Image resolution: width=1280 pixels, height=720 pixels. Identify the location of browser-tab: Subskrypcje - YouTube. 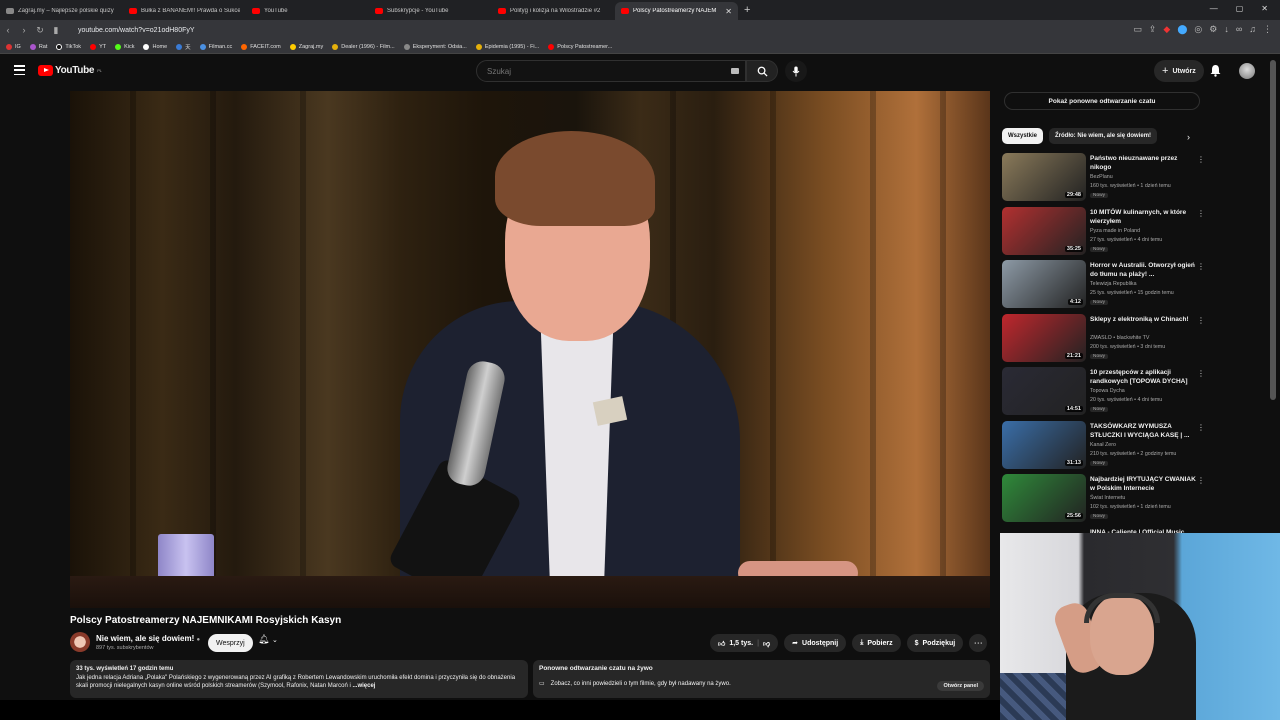
(430, 11).